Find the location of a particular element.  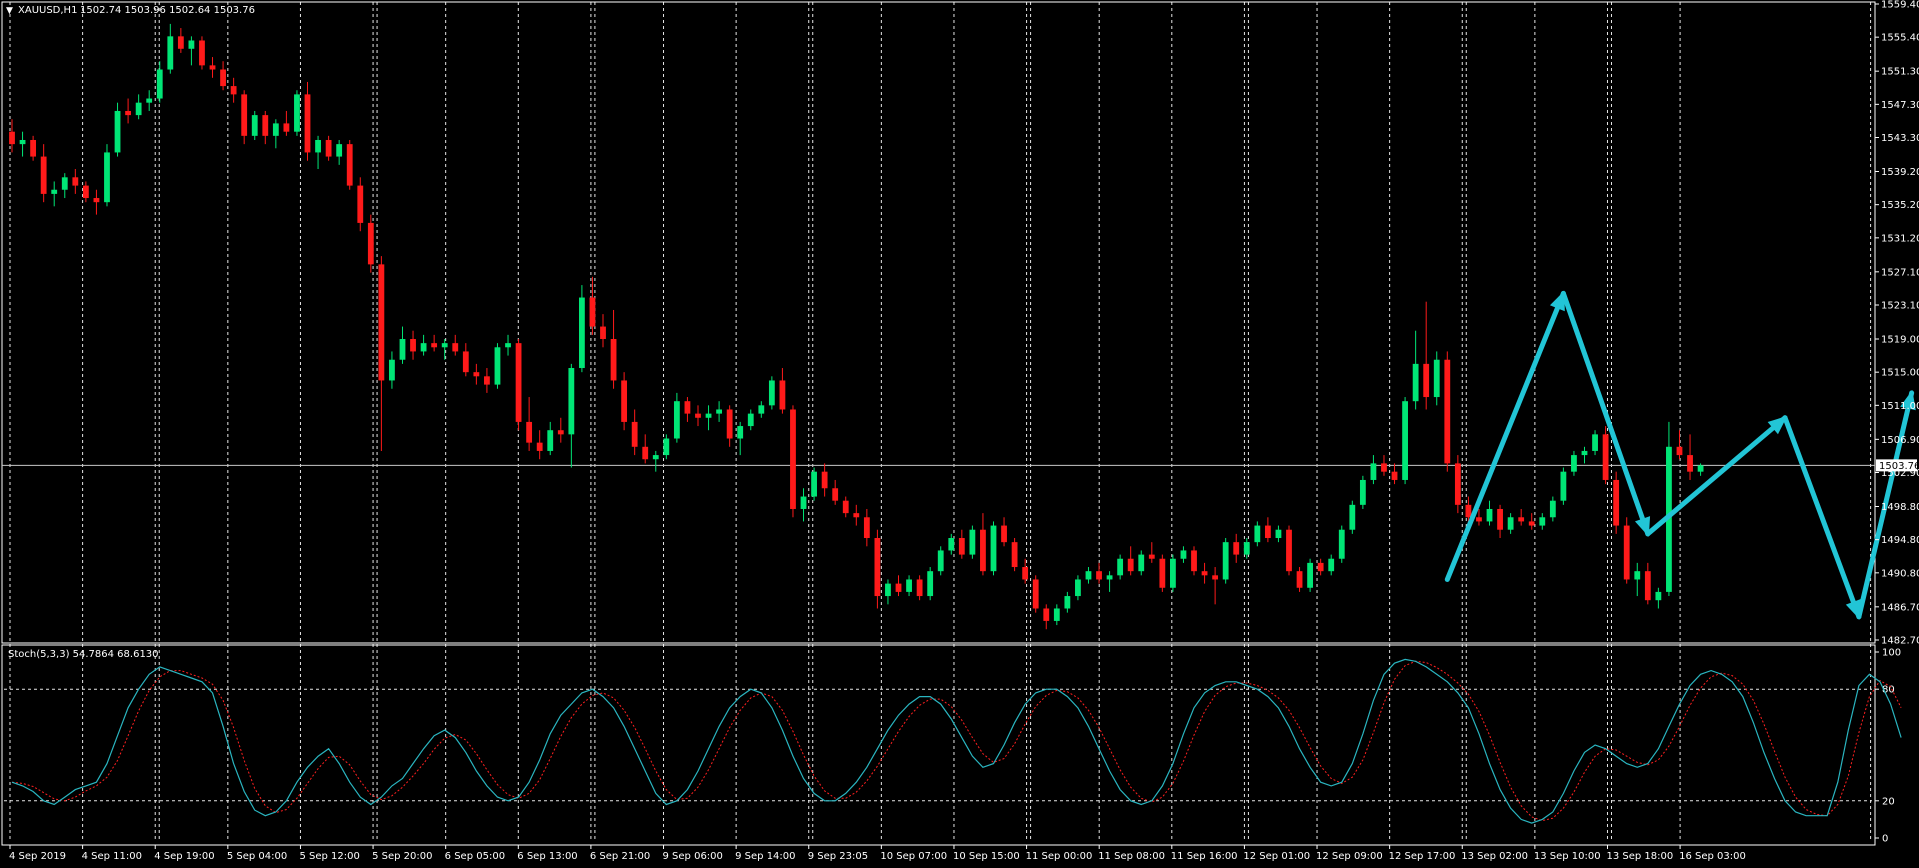

price-tick-label: 1535.20 is located at coordinates (1900, 205).